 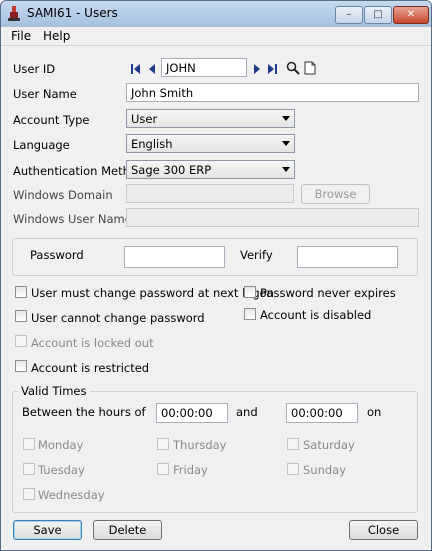 I want to click on maximize-button: □, so click(x=378, y=15).